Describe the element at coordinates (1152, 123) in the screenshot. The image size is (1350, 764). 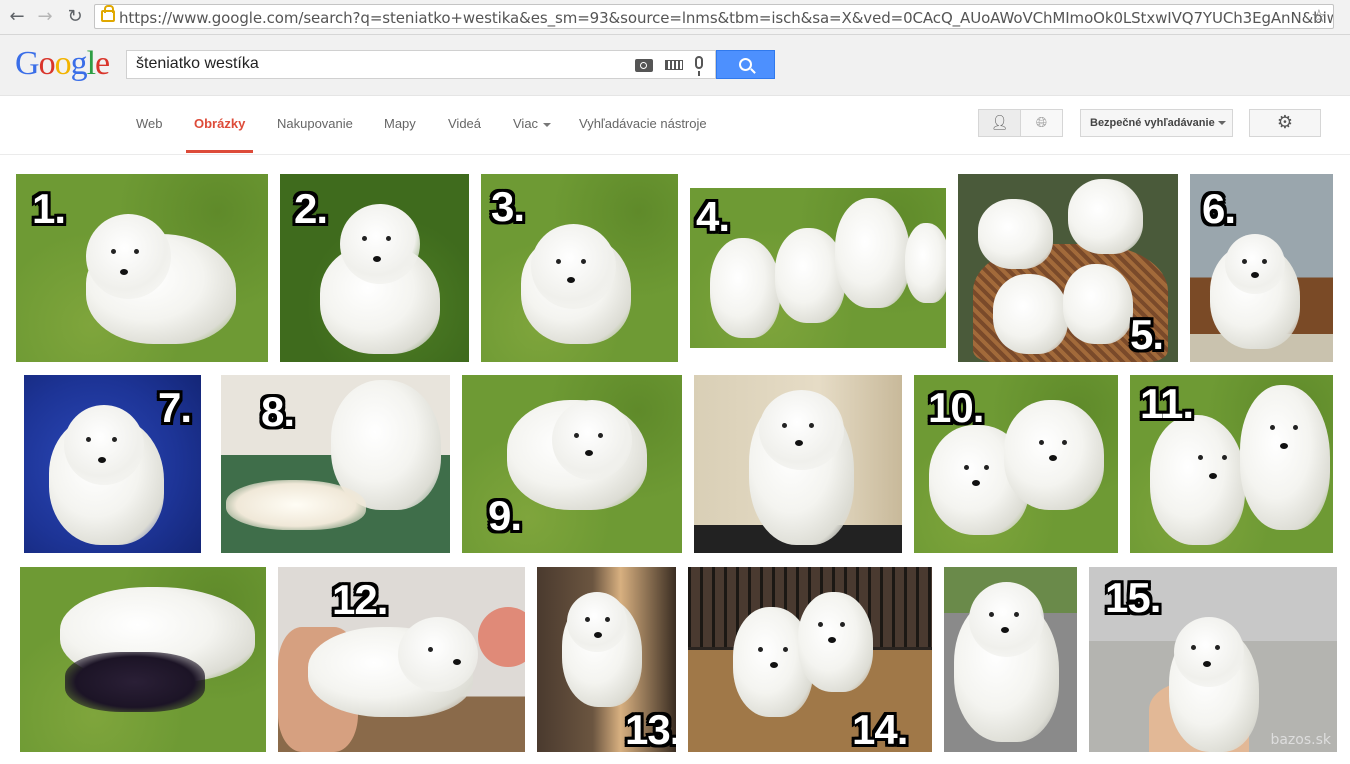
I see `safesearch-label: Bezpečné vyhľadávanie` at that location.